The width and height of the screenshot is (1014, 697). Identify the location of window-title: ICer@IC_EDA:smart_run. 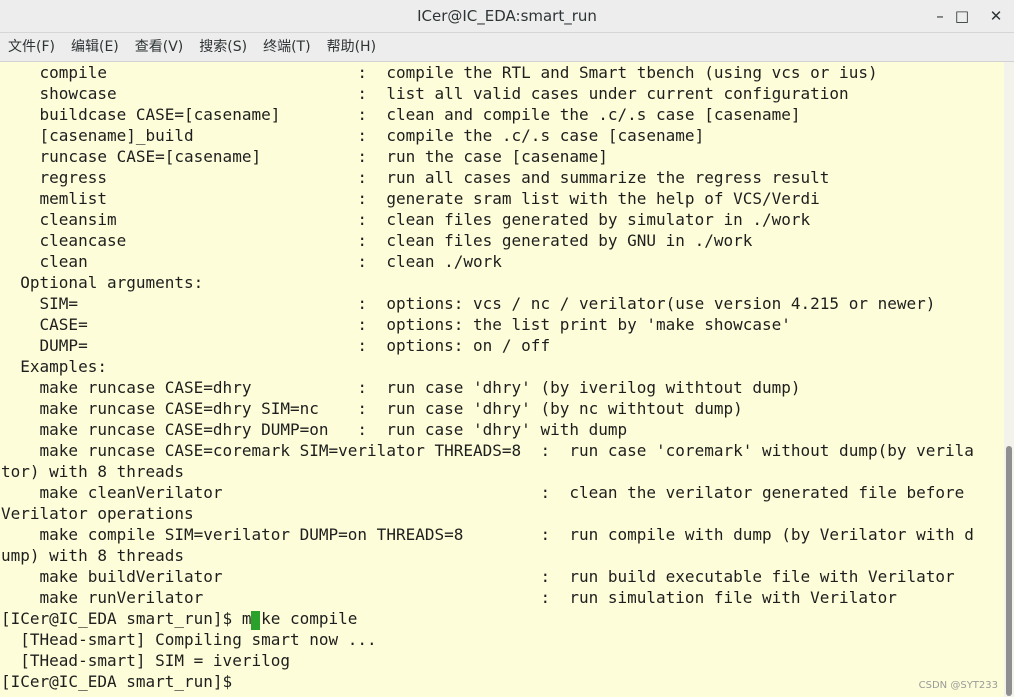
(507, 16).